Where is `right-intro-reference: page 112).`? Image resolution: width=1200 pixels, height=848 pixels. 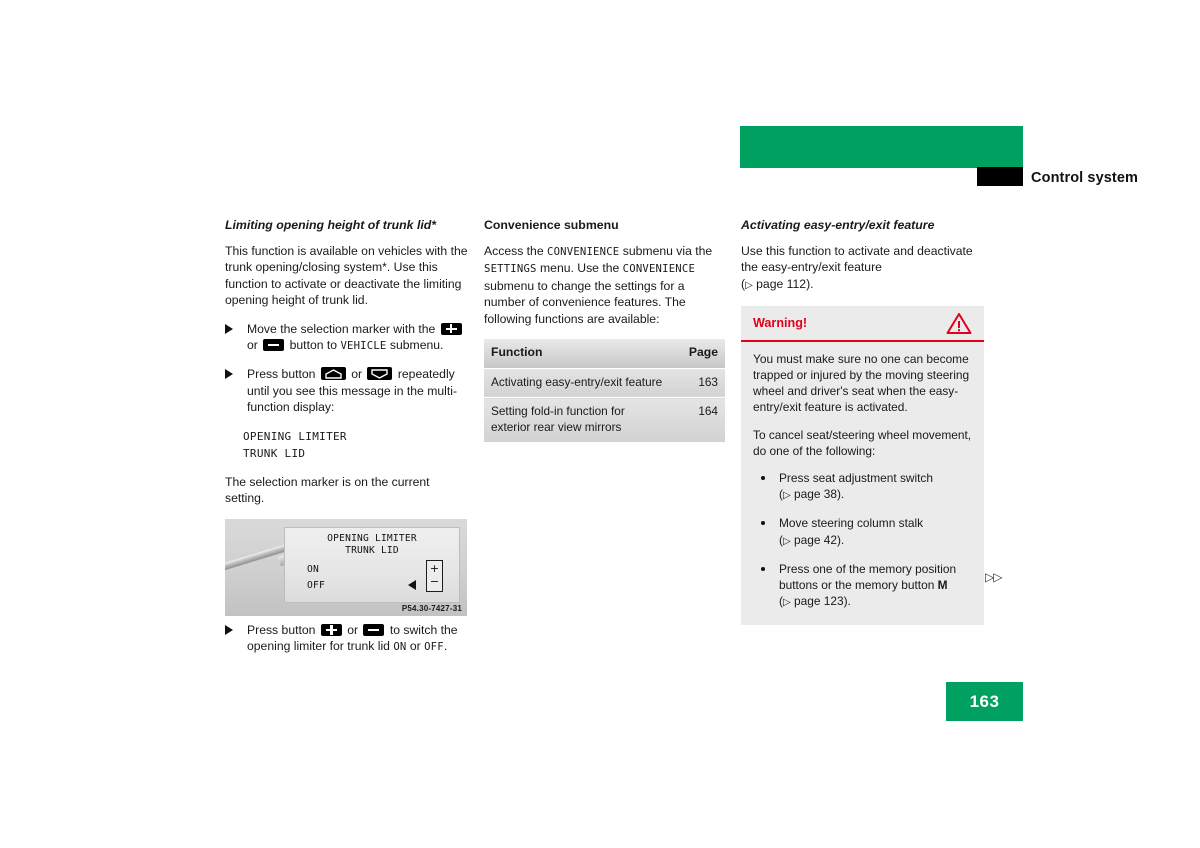 right-intro-reference: page 112). is located at coordinates (783, 283).